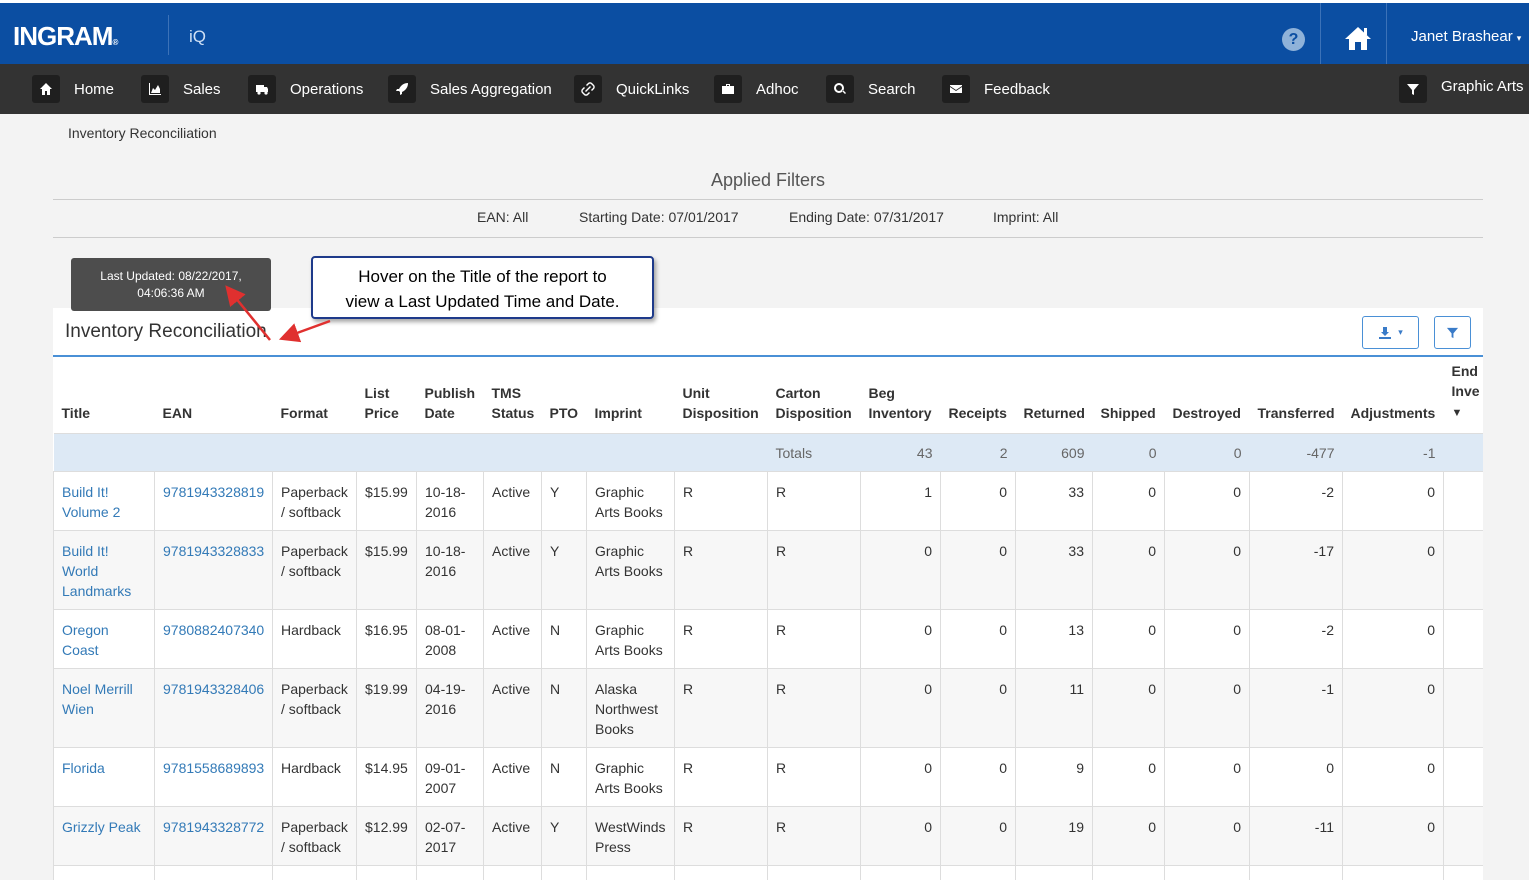 Image resolution: width=1529 pixels, height=880 pixels. I want to click on cell-title: Noel Merrill Wien, so click(104, 707).